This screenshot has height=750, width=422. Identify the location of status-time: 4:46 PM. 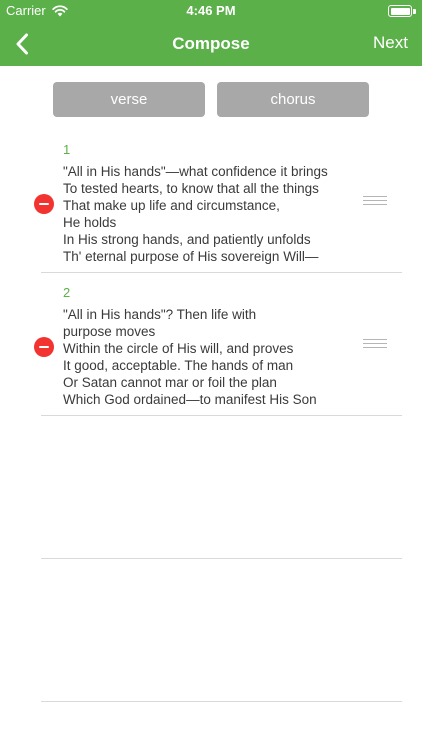
(211, 10).